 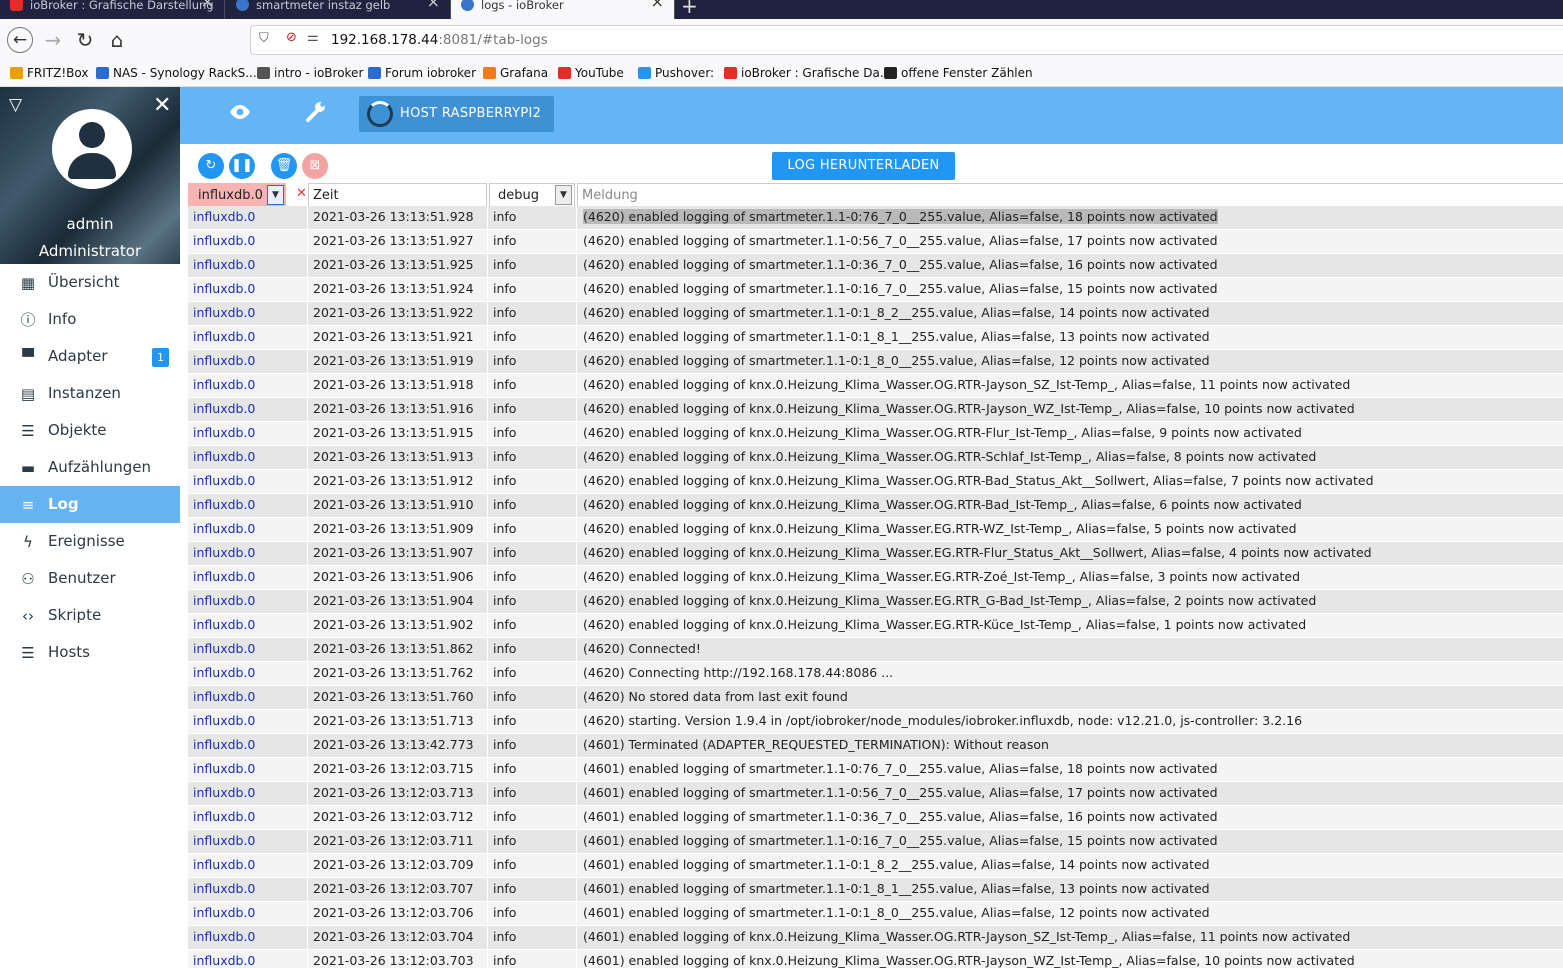 What do you see at coordinates (90, 356) in the screenshot?
I see `sidebar-item-adapter: ▀ Adapter 1` at bounding box center [90, 356].